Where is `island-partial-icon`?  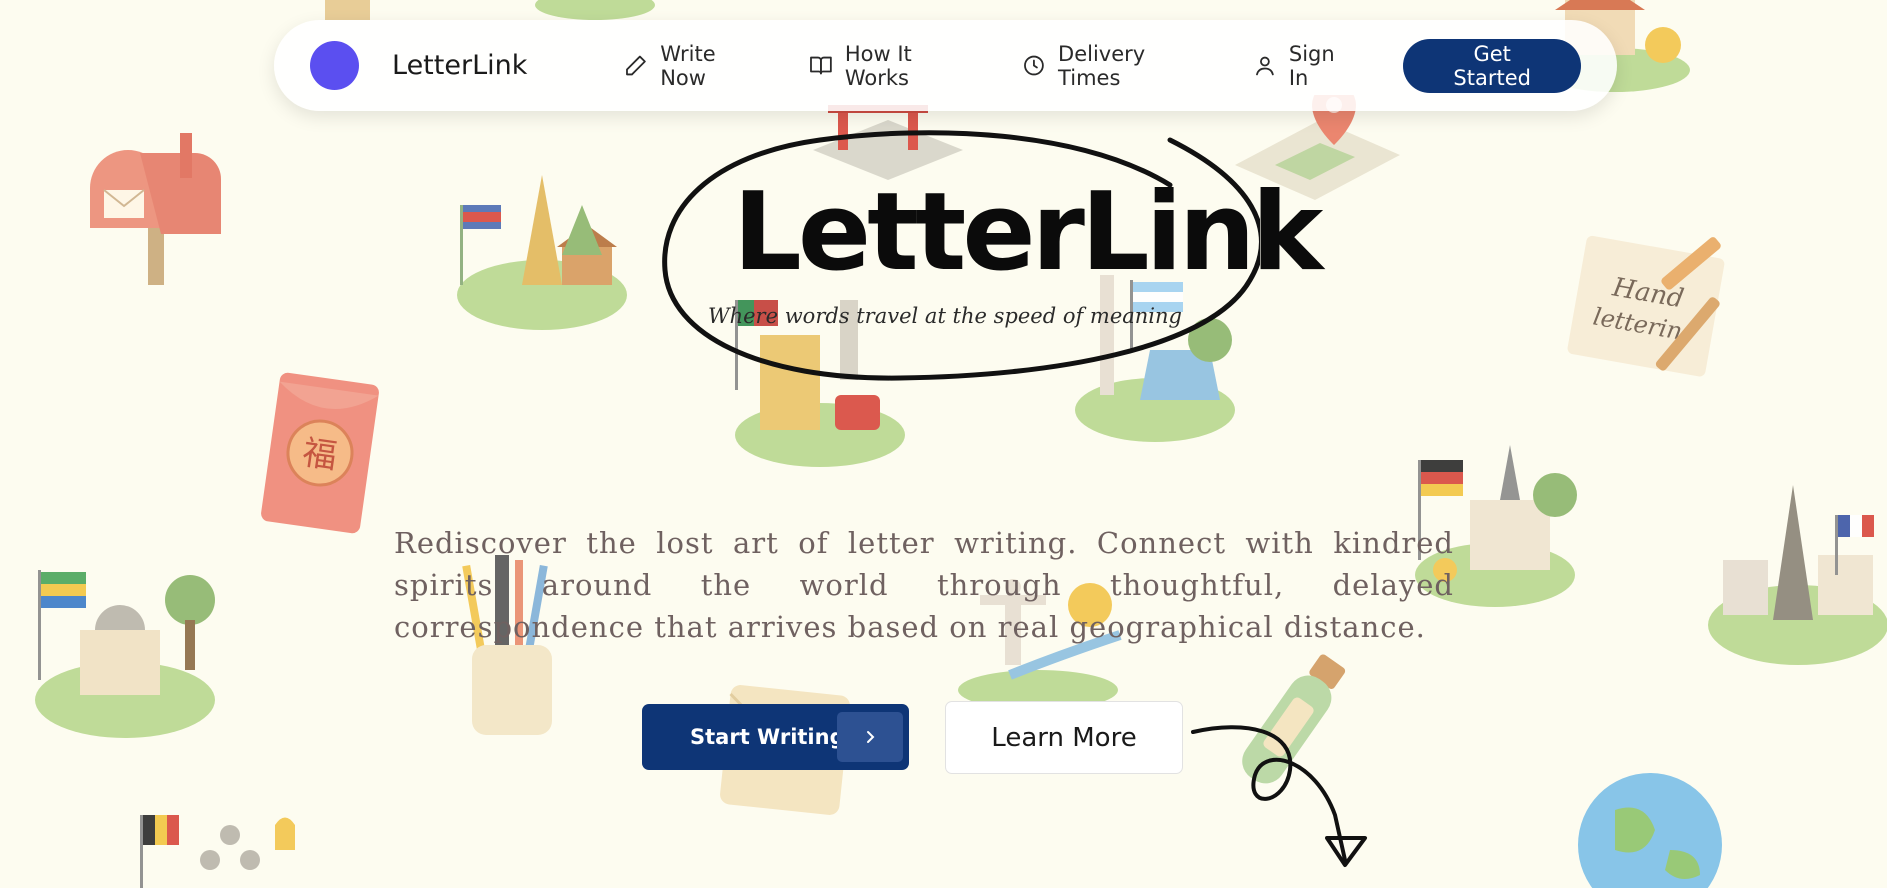 island-partial-icon is located at coordinates (595, 10).